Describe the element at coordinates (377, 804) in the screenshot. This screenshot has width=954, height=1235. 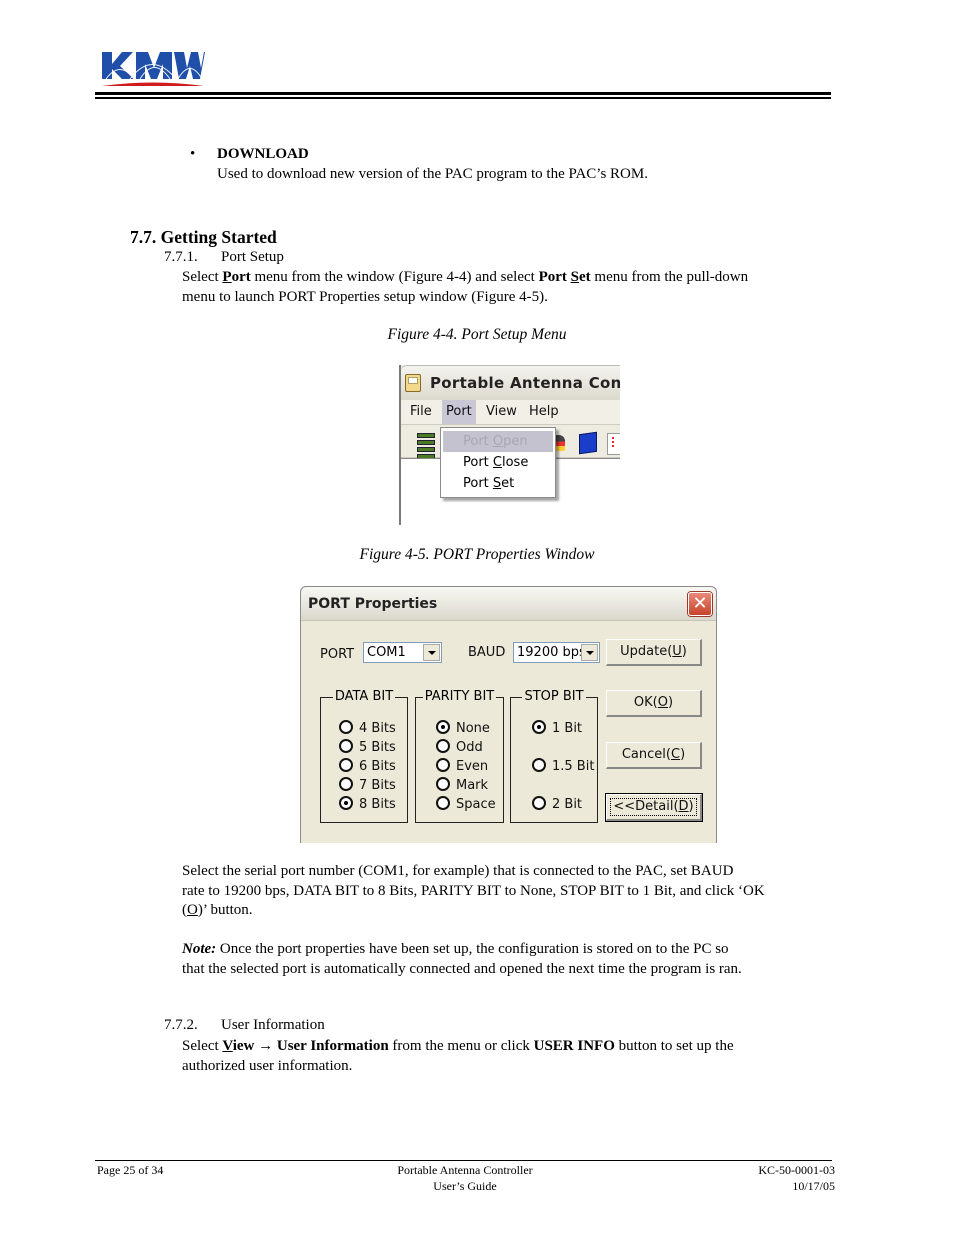
I see `radio-label: 8 Bits` at that location.